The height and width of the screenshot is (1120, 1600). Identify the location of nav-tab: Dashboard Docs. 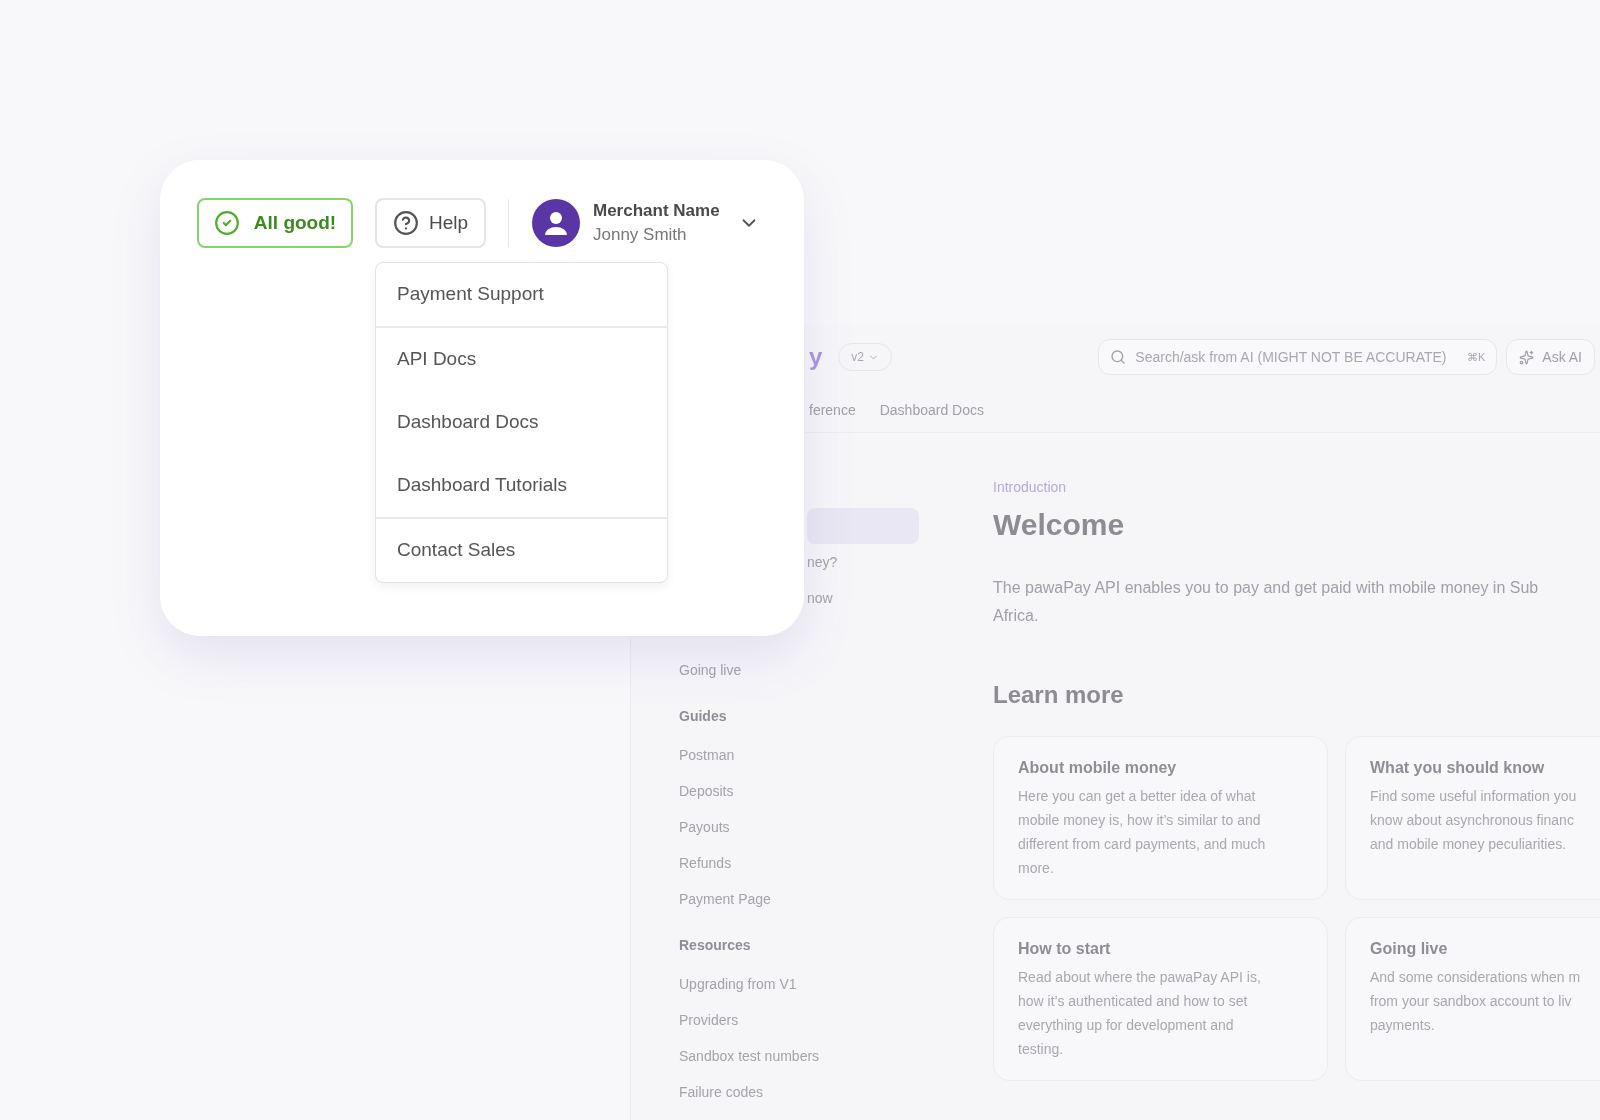
(931, 410).